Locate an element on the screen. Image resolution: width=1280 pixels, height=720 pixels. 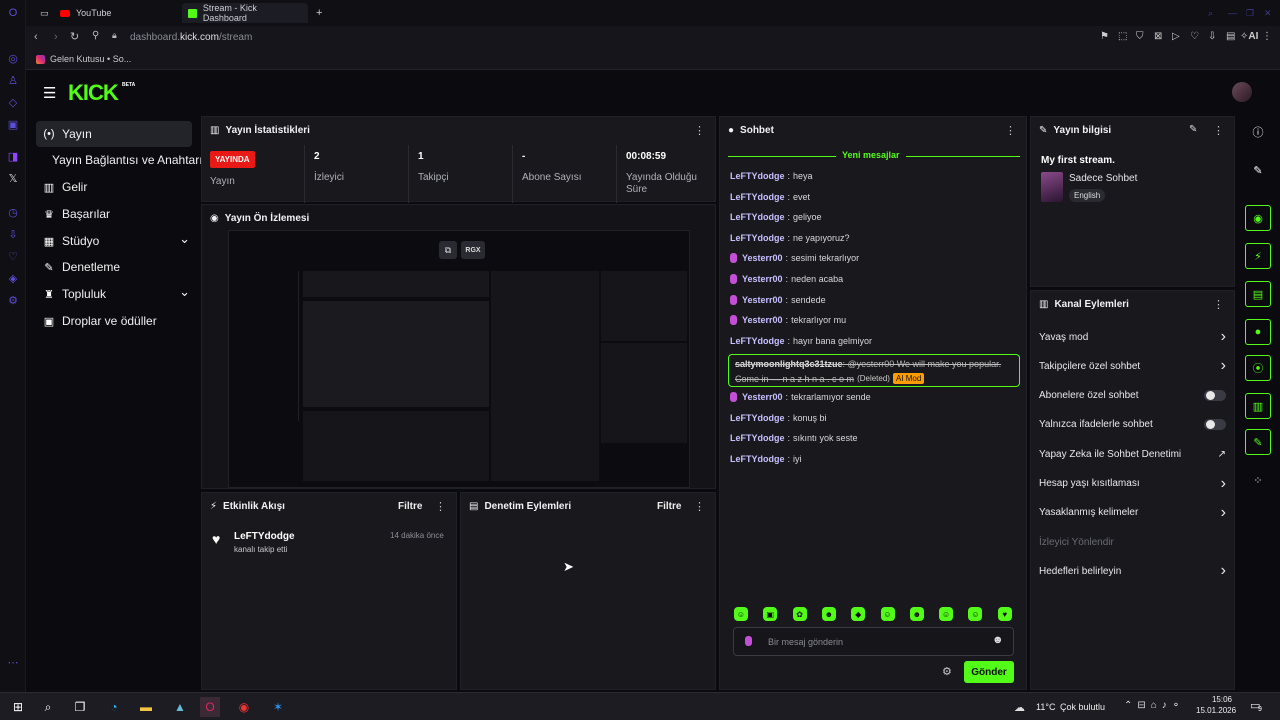
speed-dial-icon: ◎ is located at coordinates (13, 59).